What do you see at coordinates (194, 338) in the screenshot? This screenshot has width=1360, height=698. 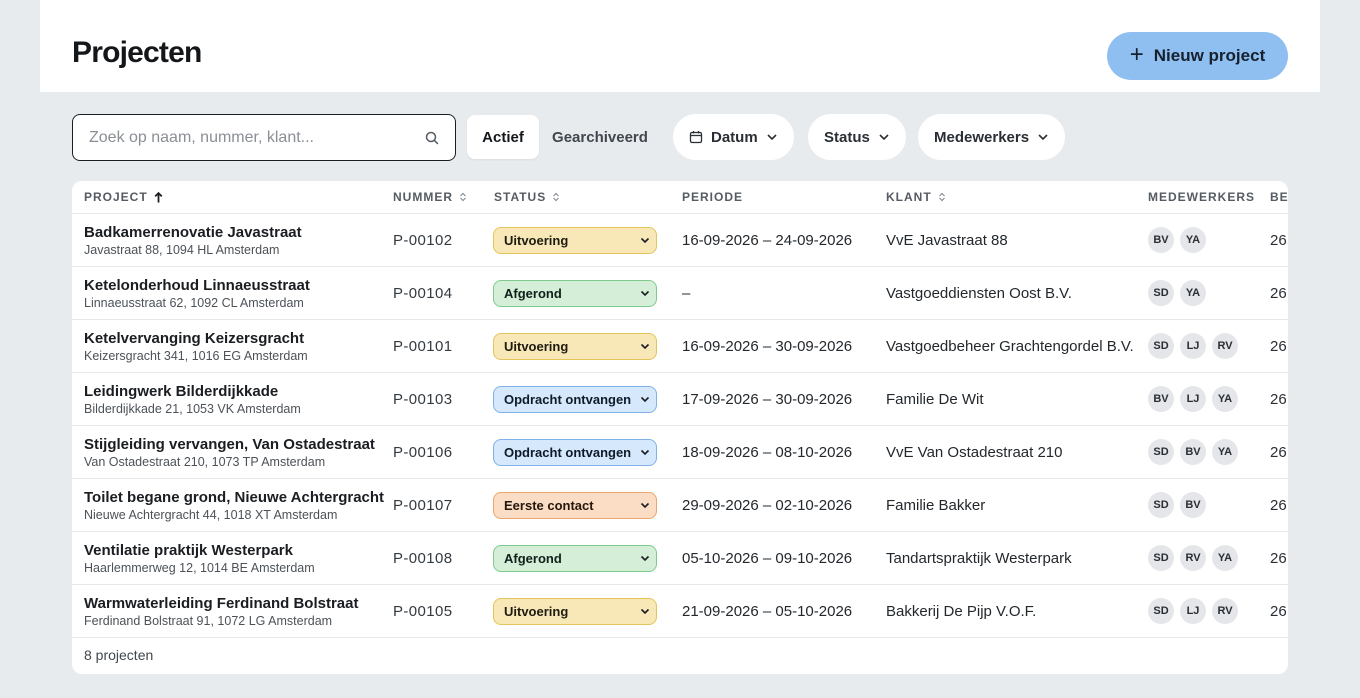 I see `project-name: Ketelvervanging Keizersgracht` at bounding box center [194, 338].